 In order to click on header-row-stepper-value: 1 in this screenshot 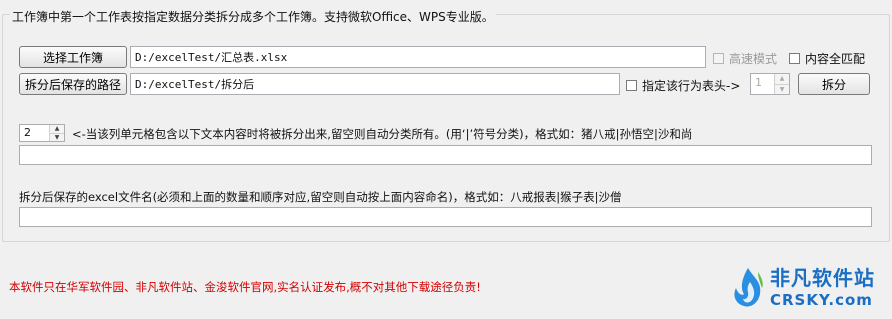, I will do `click(758, 82)`.